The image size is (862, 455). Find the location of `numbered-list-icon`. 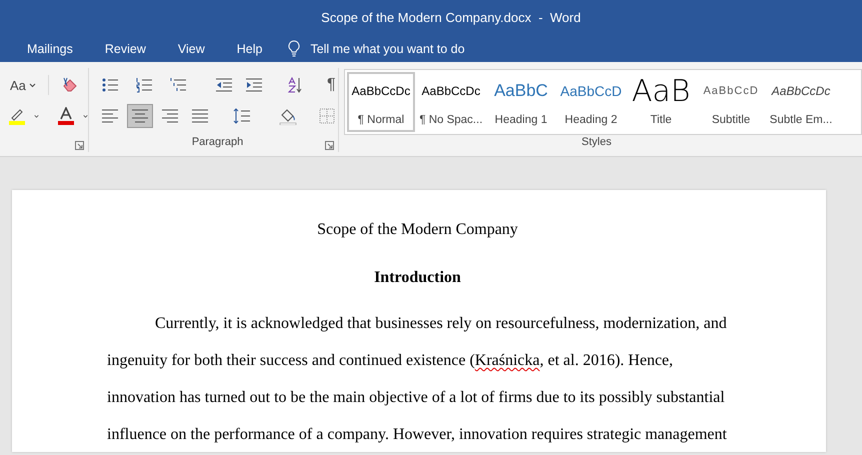

numbered-list-icon is located at coordinates (144, 85).